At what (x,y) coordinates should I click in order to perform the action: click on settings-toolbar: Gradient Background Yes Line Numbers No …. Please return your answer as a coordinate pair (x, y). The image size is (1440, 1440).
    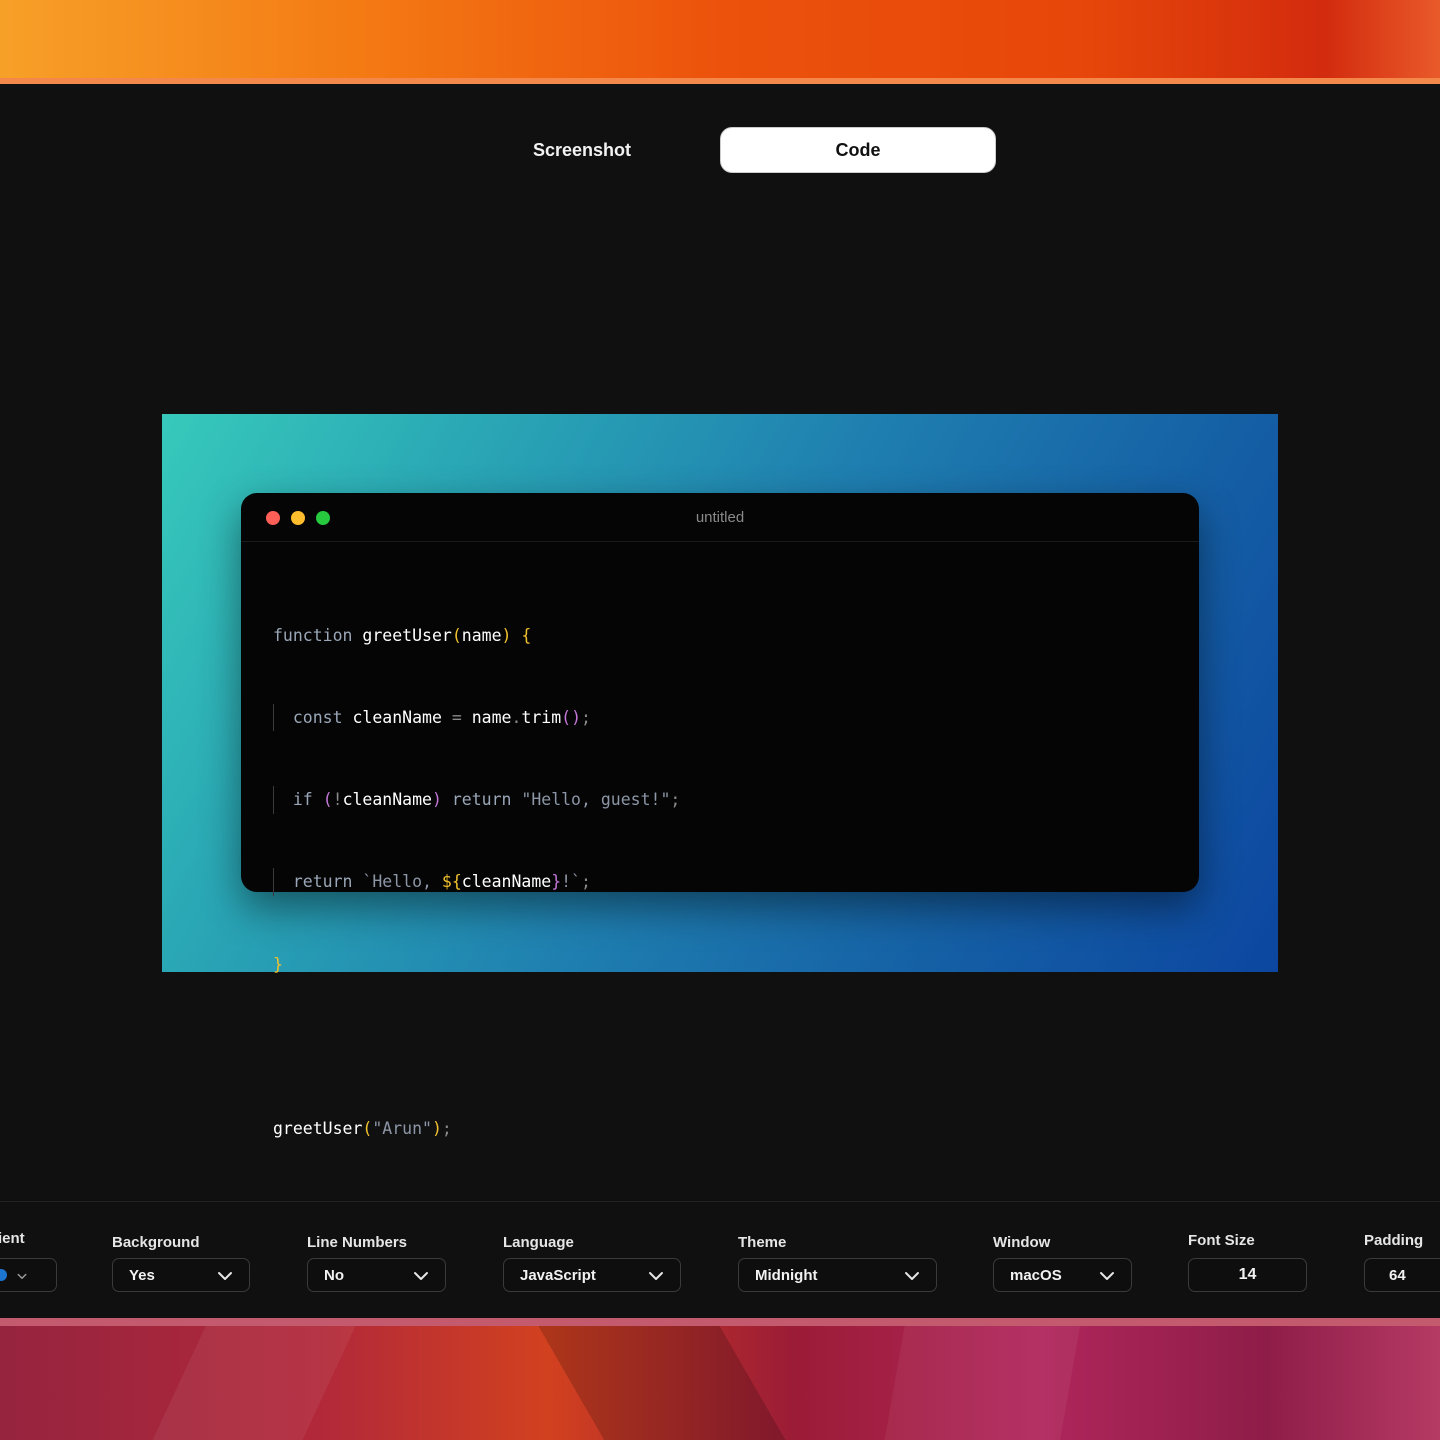
    Looking at the image, I should click on (720, 1259).